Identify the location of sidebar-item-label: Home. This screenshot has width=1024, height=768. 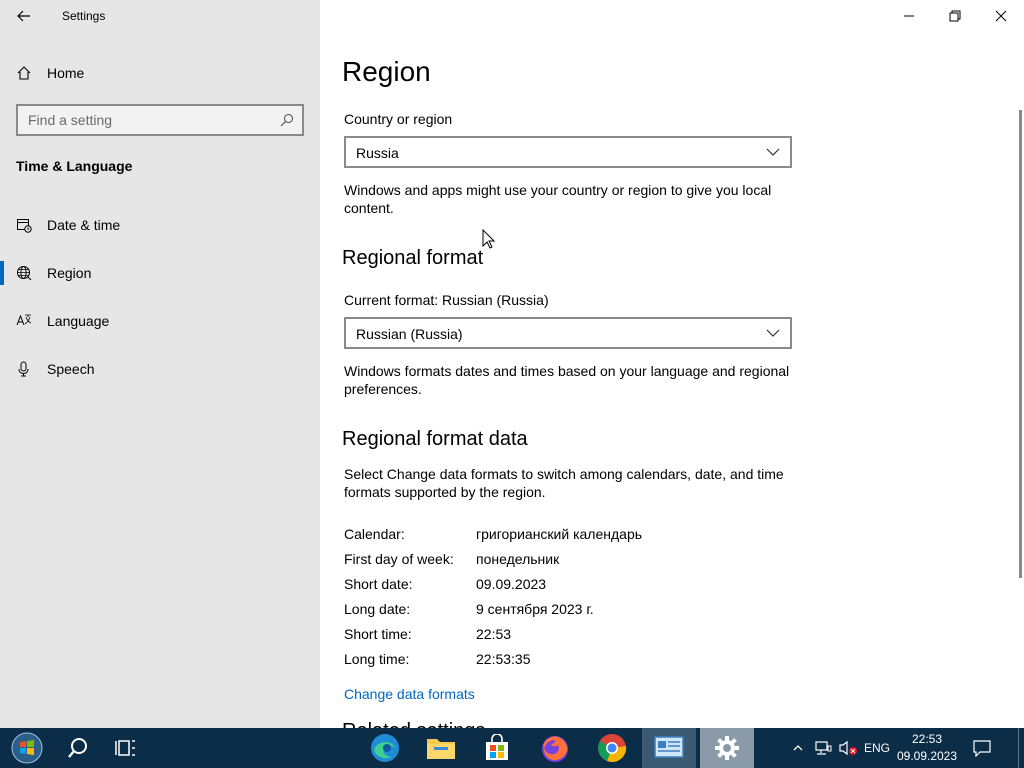
(66, 73).